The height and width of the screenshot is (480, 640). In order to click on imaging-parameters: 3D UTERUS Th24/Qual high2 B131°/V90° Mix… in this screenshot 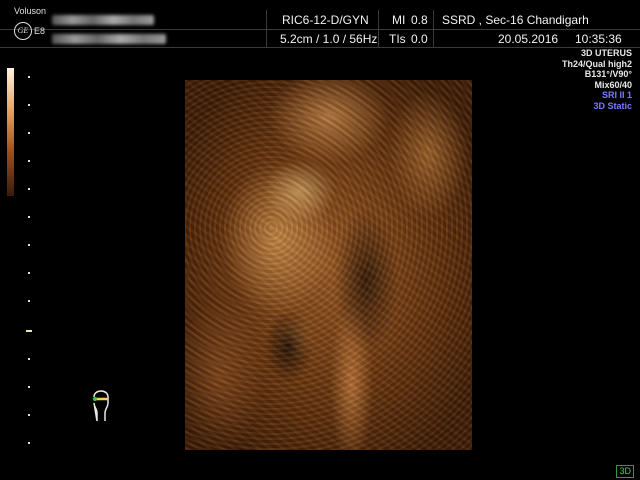, I will do `click(597, 79)`.